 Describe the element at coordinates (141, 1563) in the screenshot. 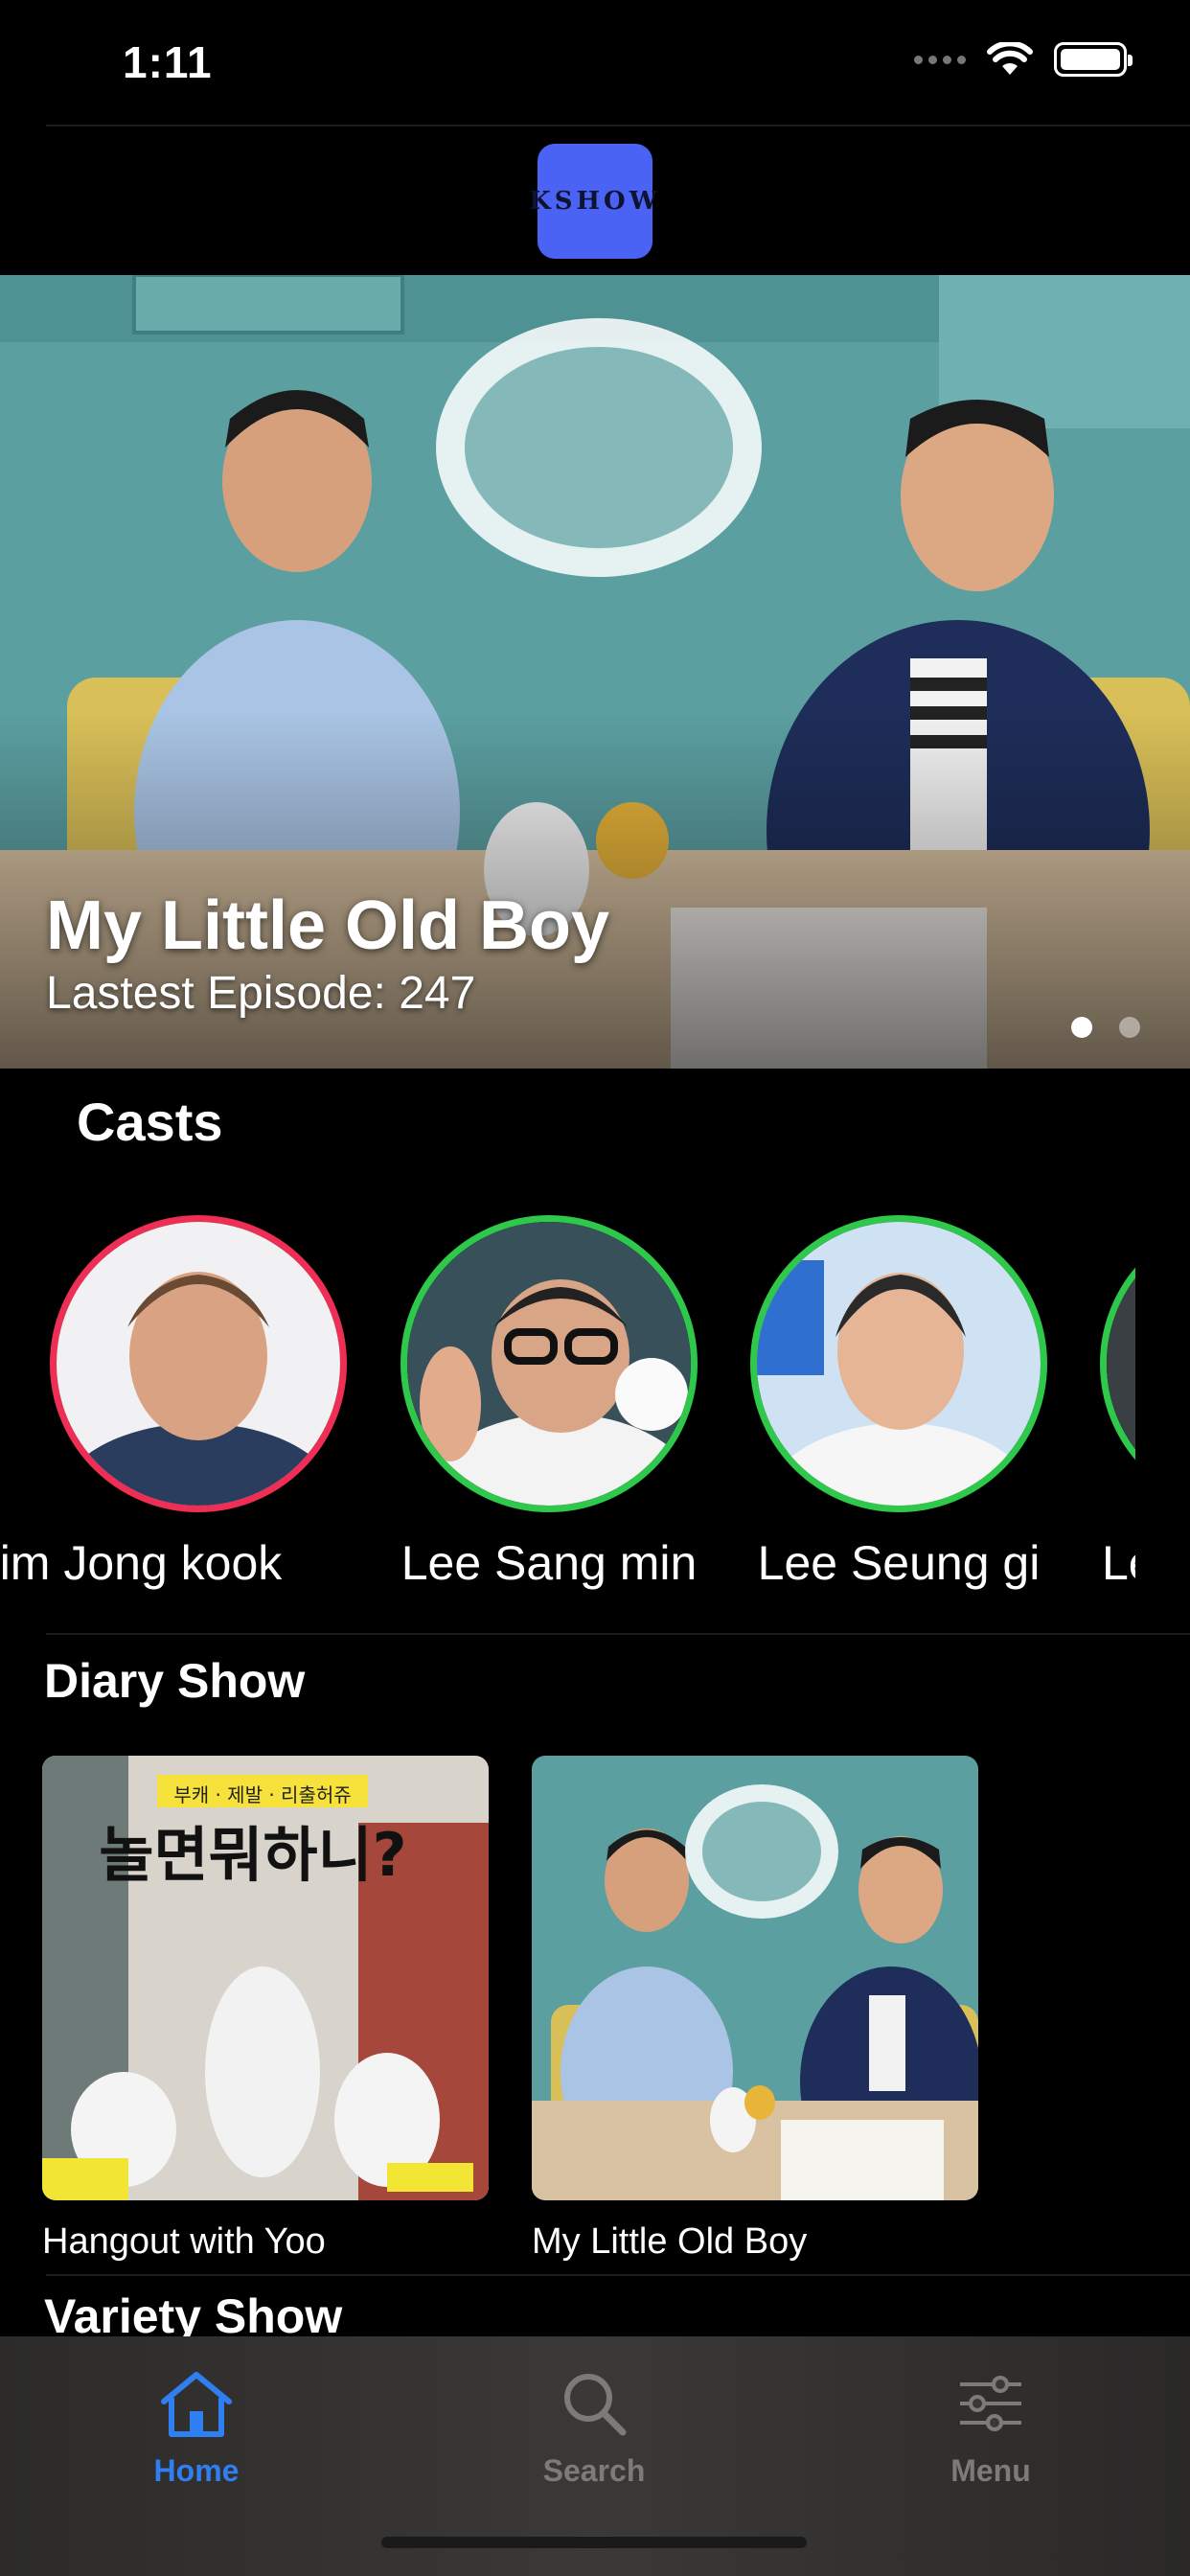

I see `cast-name: im Jong kook` at that location.